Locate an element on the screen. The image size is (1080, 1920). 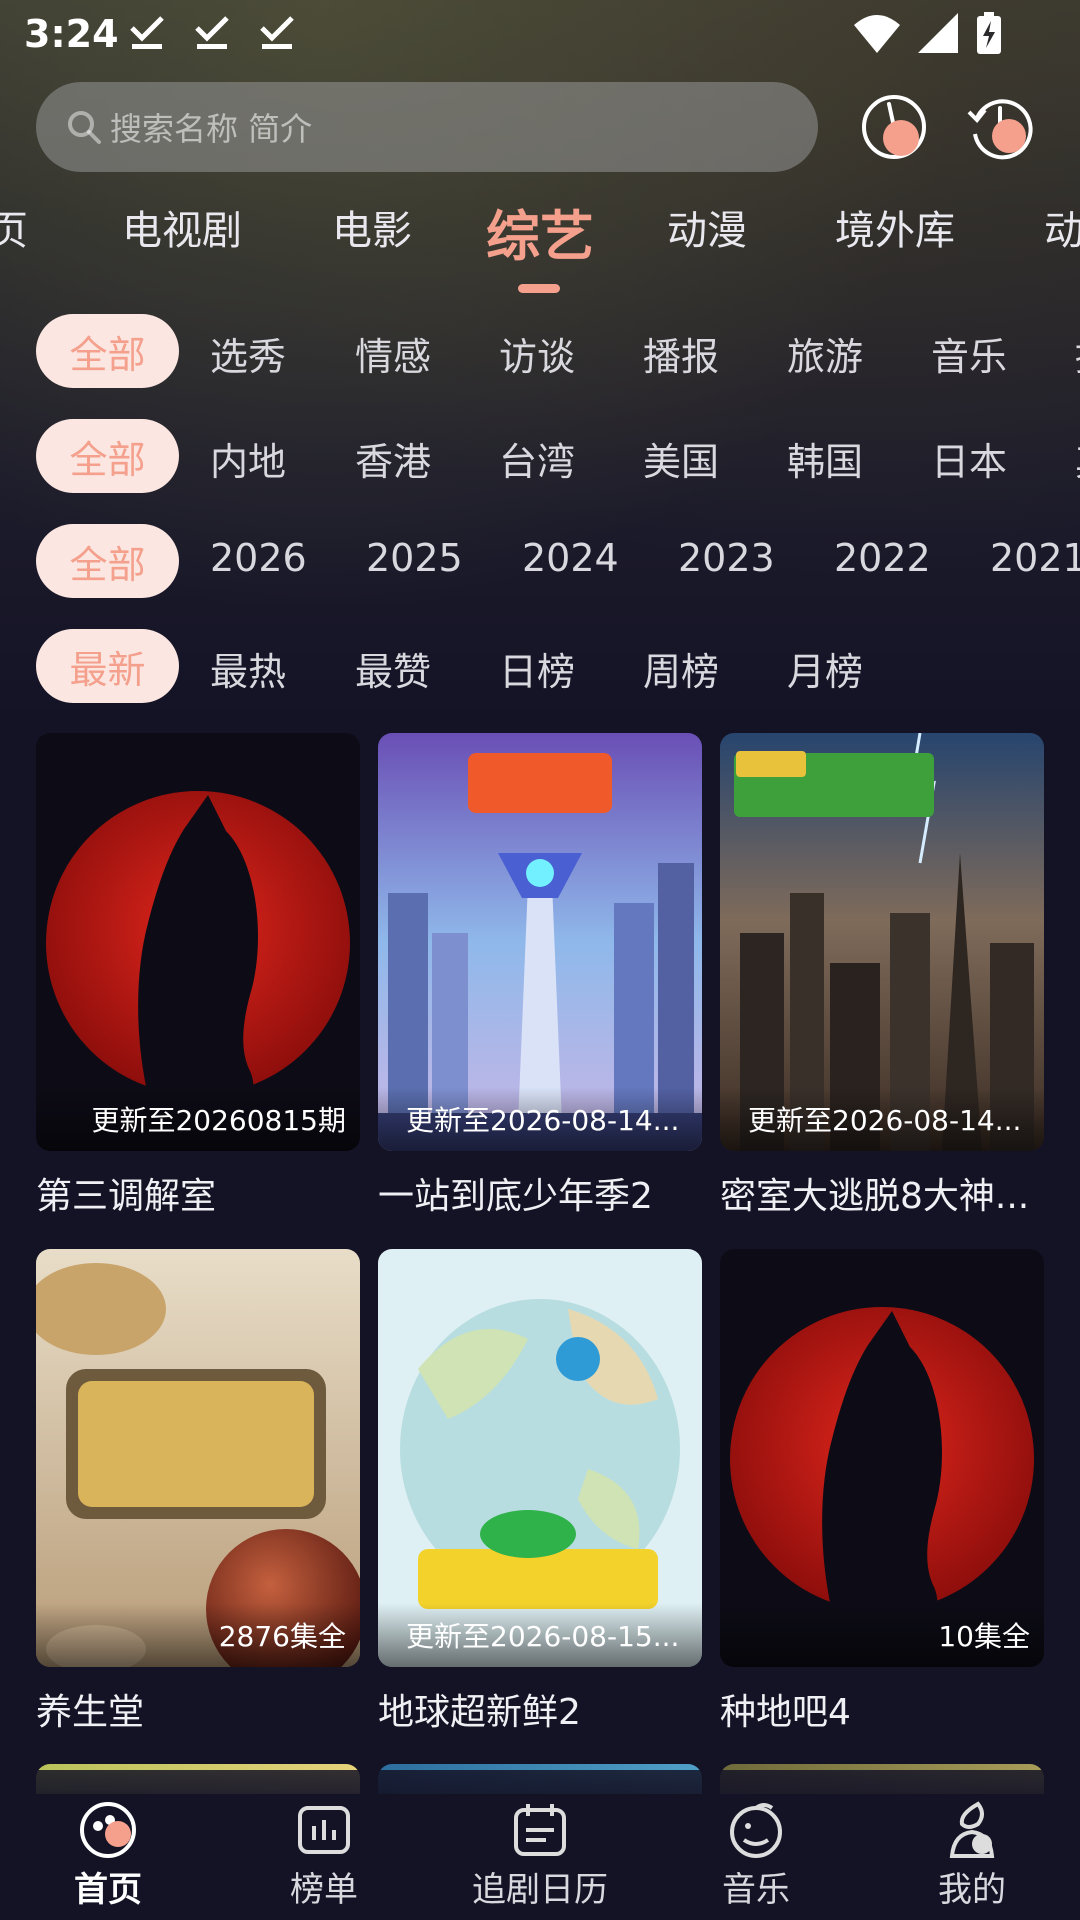
show-card: 更新至2026-08-15... 地球超新鲜2 is located at coordinates (540, 1492).